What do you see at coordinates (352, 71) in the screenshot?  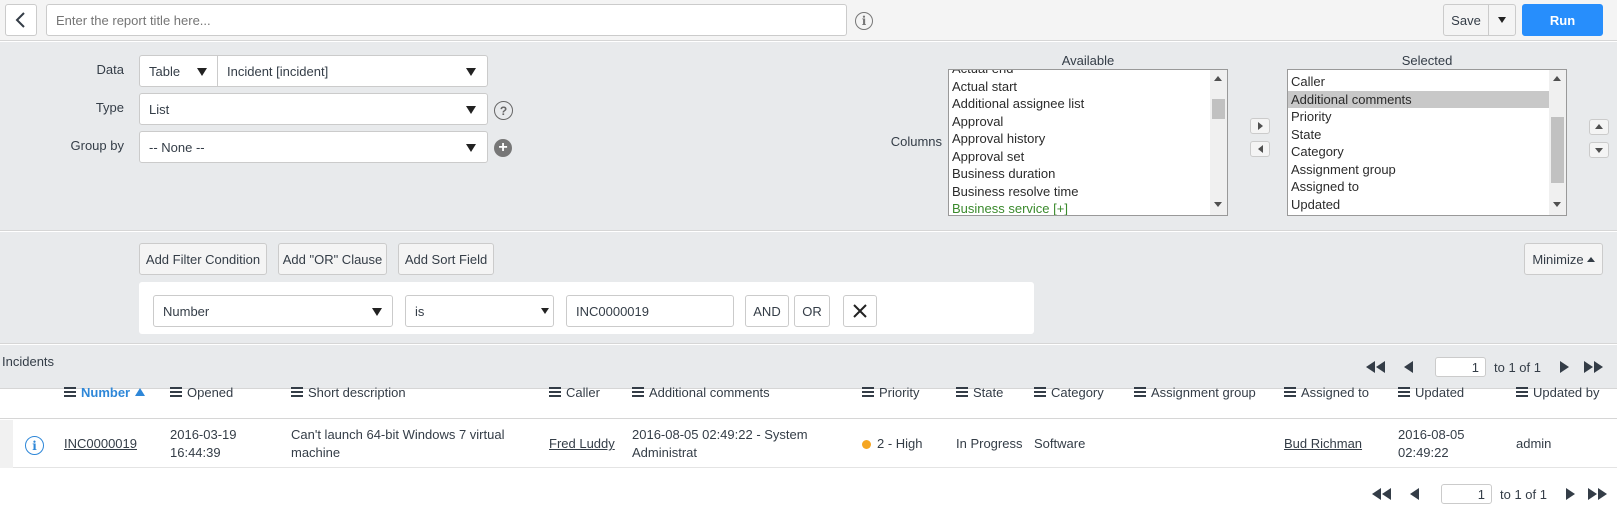 I see `data-table-select: Incident [incident]` at bounding box center [352, 71].